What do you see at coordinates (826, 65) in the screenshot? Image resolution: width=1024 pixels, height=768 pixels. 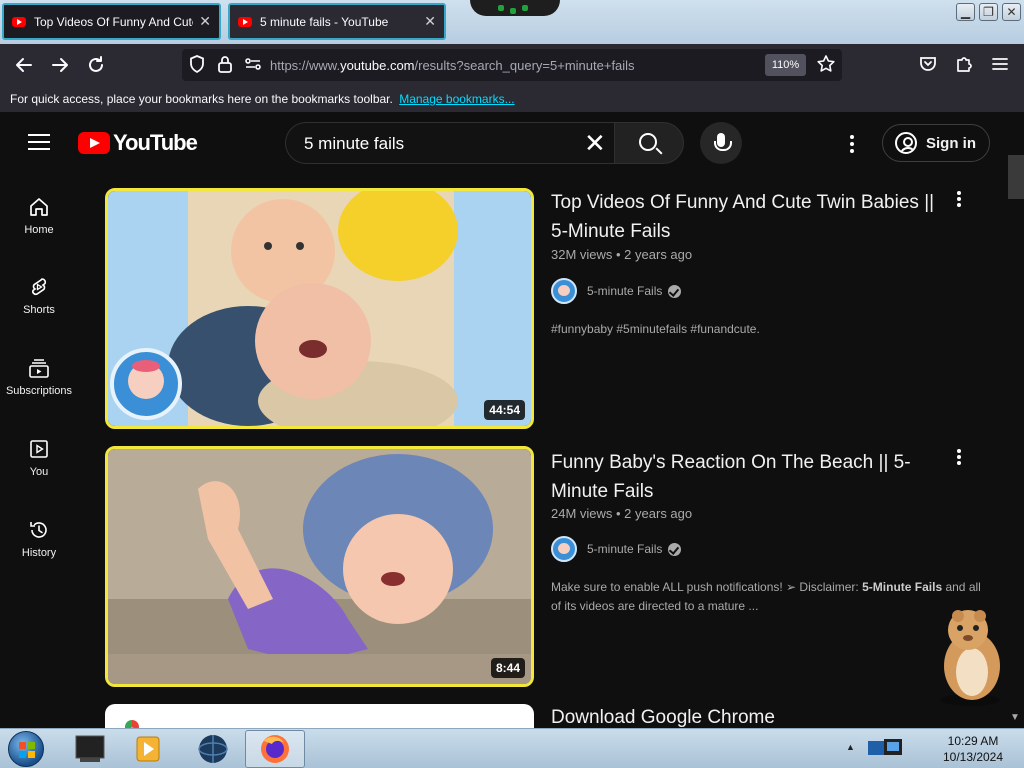 I see `bookmark-star-icon` at bounding box center [826, 65].